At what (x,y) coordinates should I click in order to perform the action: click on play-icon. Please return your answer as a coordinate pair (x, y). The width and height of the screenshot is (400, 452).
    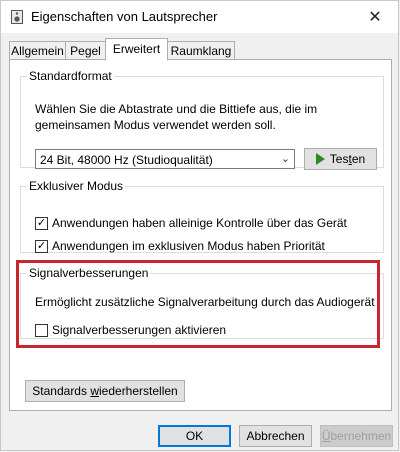
    Looking at the image, I should click on (320, 159).